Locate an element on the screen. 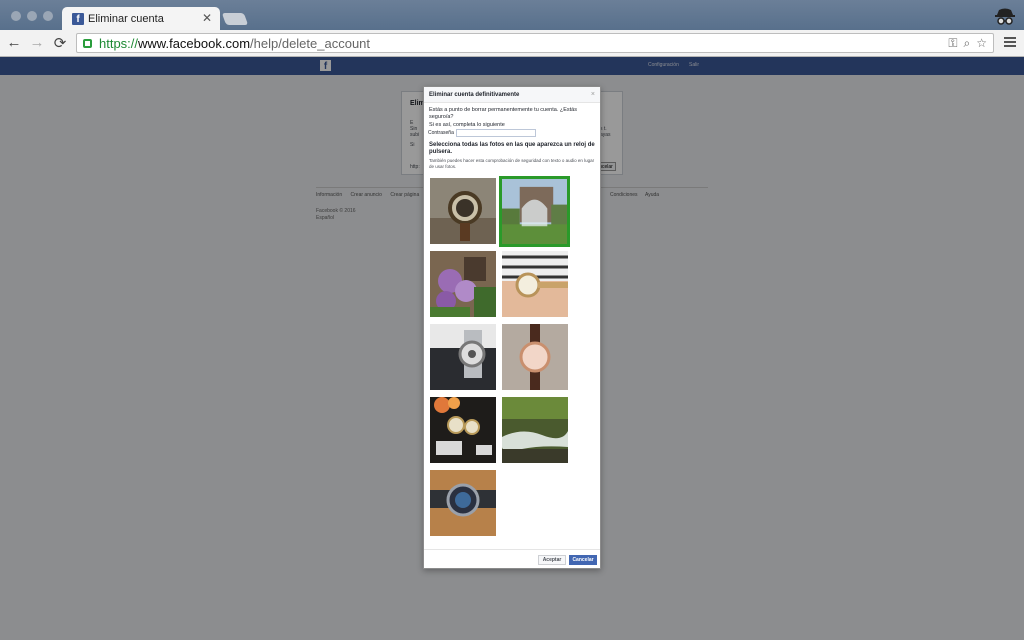  url-protocol: https:// is located at coordinates (119, 43).